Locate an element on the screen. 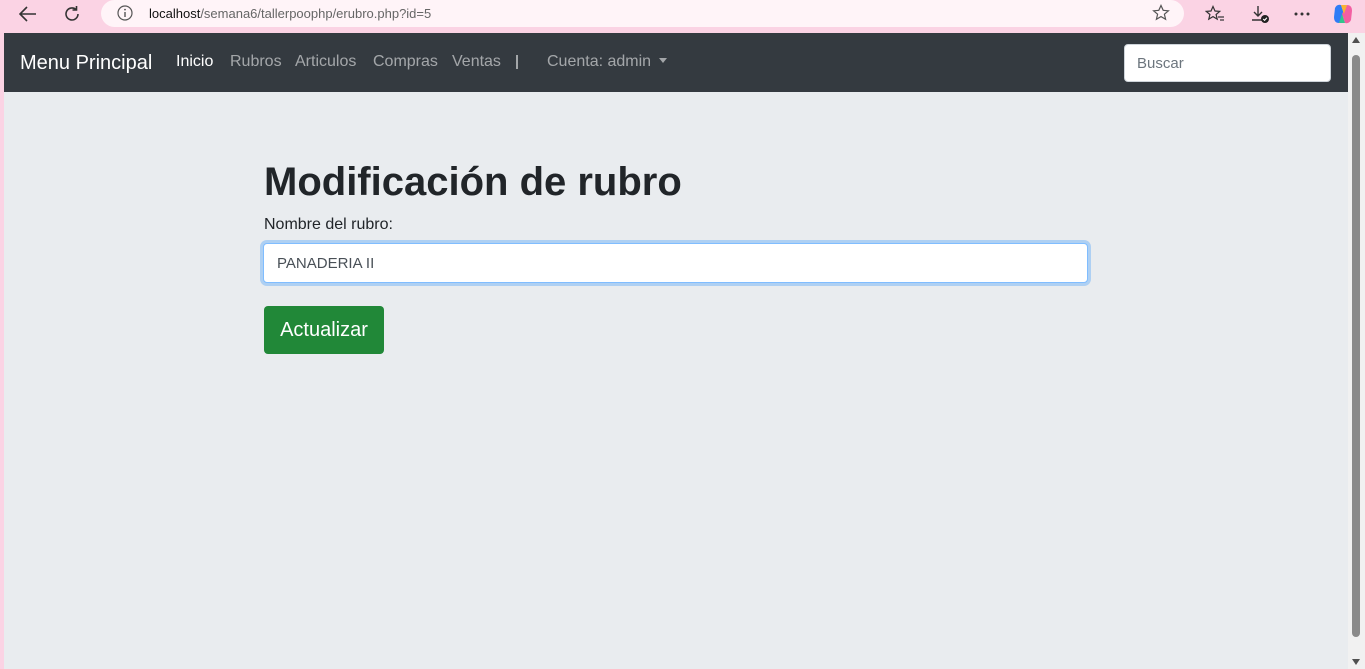  account-label: Cuenta: admin is located at coordinates (599, 61).